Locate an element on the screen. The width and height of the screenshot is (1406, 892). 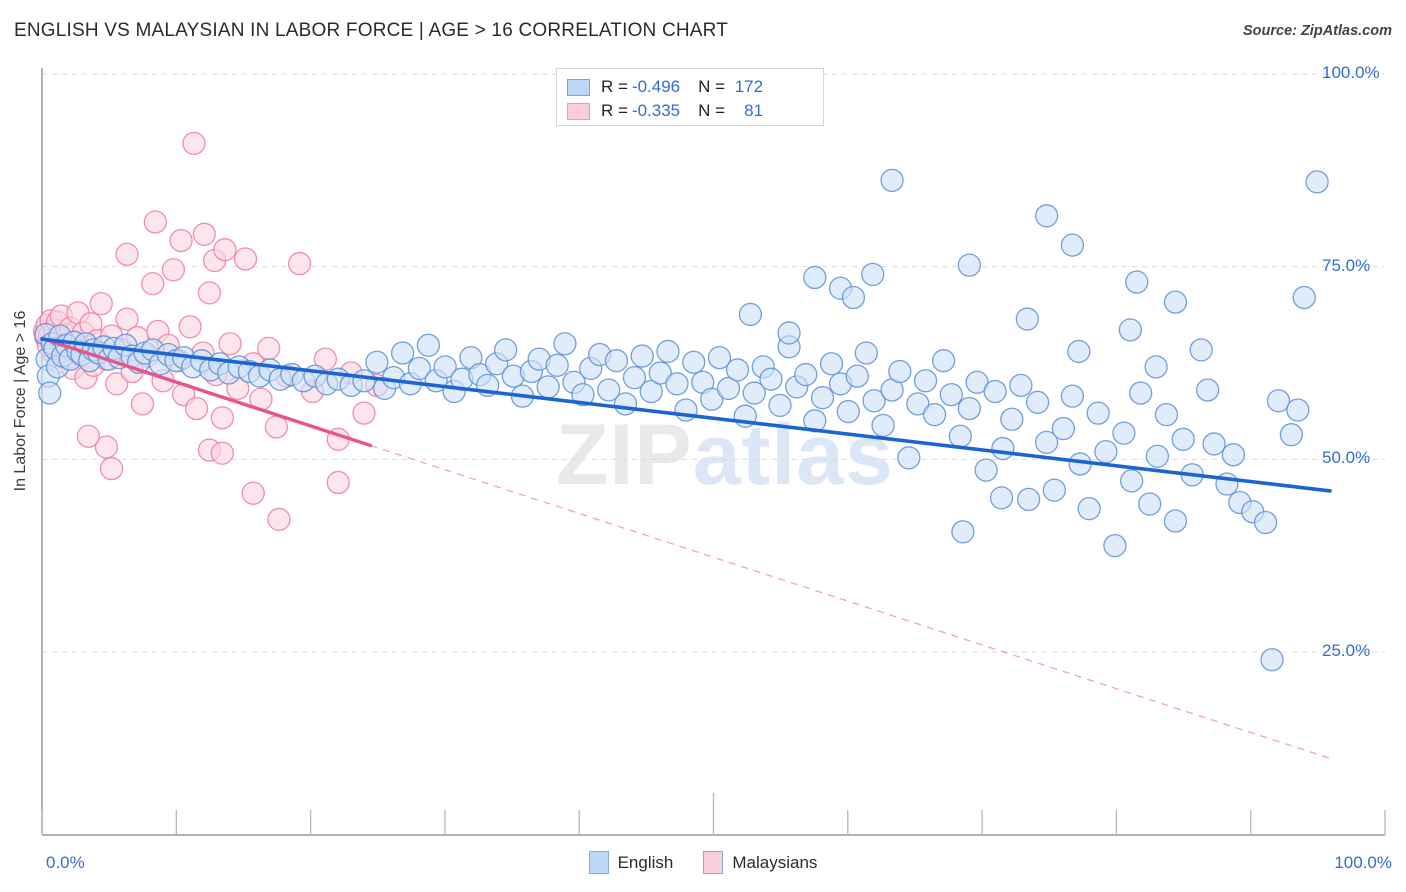
malaysians-r-label: R = is located at coordinates (614, 110).